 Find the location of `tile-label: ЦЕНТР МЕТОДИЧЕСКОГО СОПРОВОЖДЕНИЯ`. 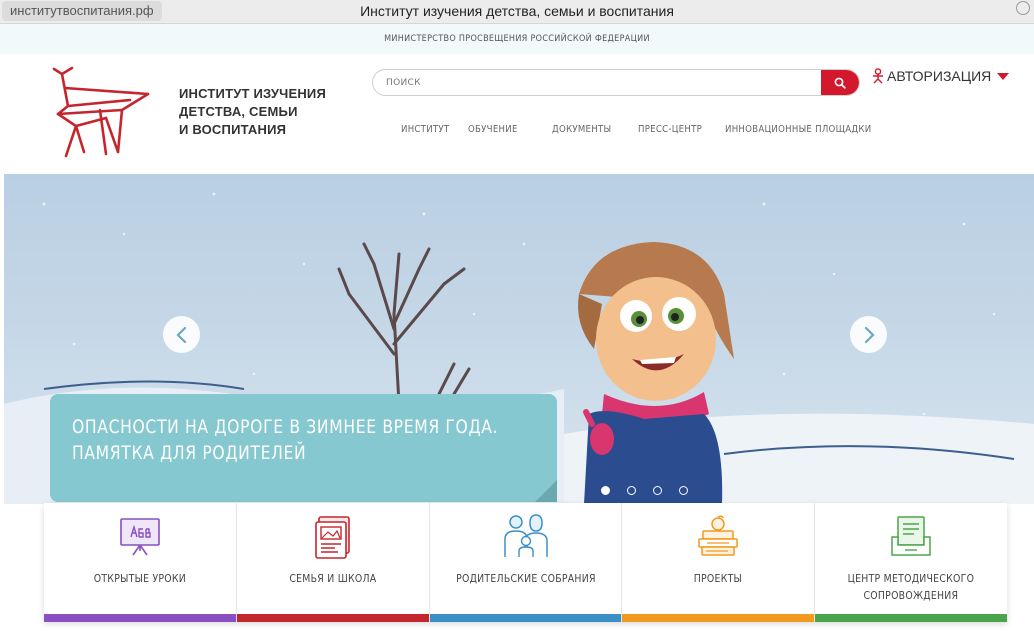

tile-label: ЦЕНТР МЕТОДИЧЕСКОГО СОПРОВОЖДЕНИЯ is located at coordinates (911, 587).